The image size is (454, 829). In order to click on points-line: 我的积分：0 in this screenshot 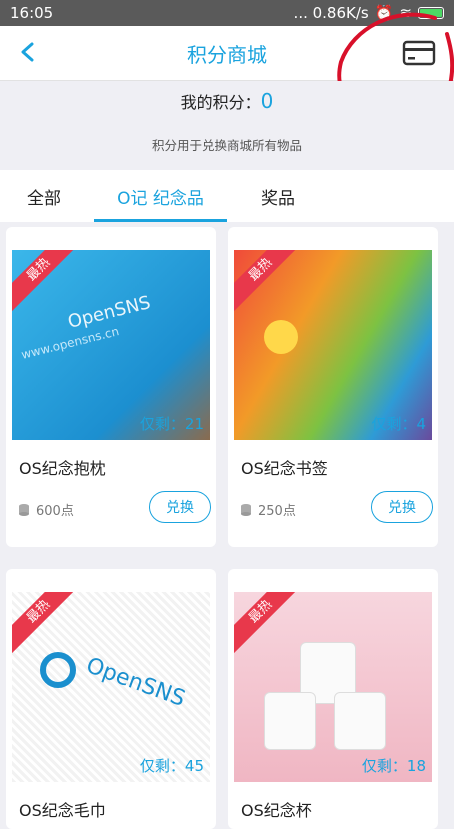, I will do `click(227, 101)`.